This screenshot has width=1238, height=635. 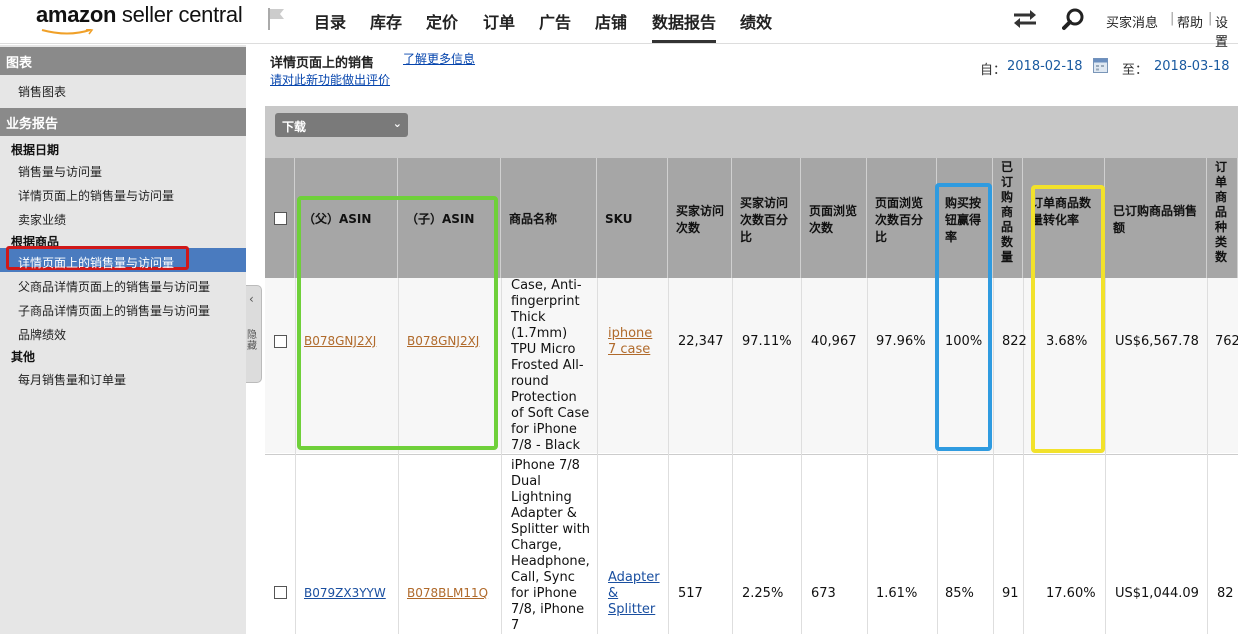 I want to click on nav-inventory: 库存, so click(x=386, y=21).